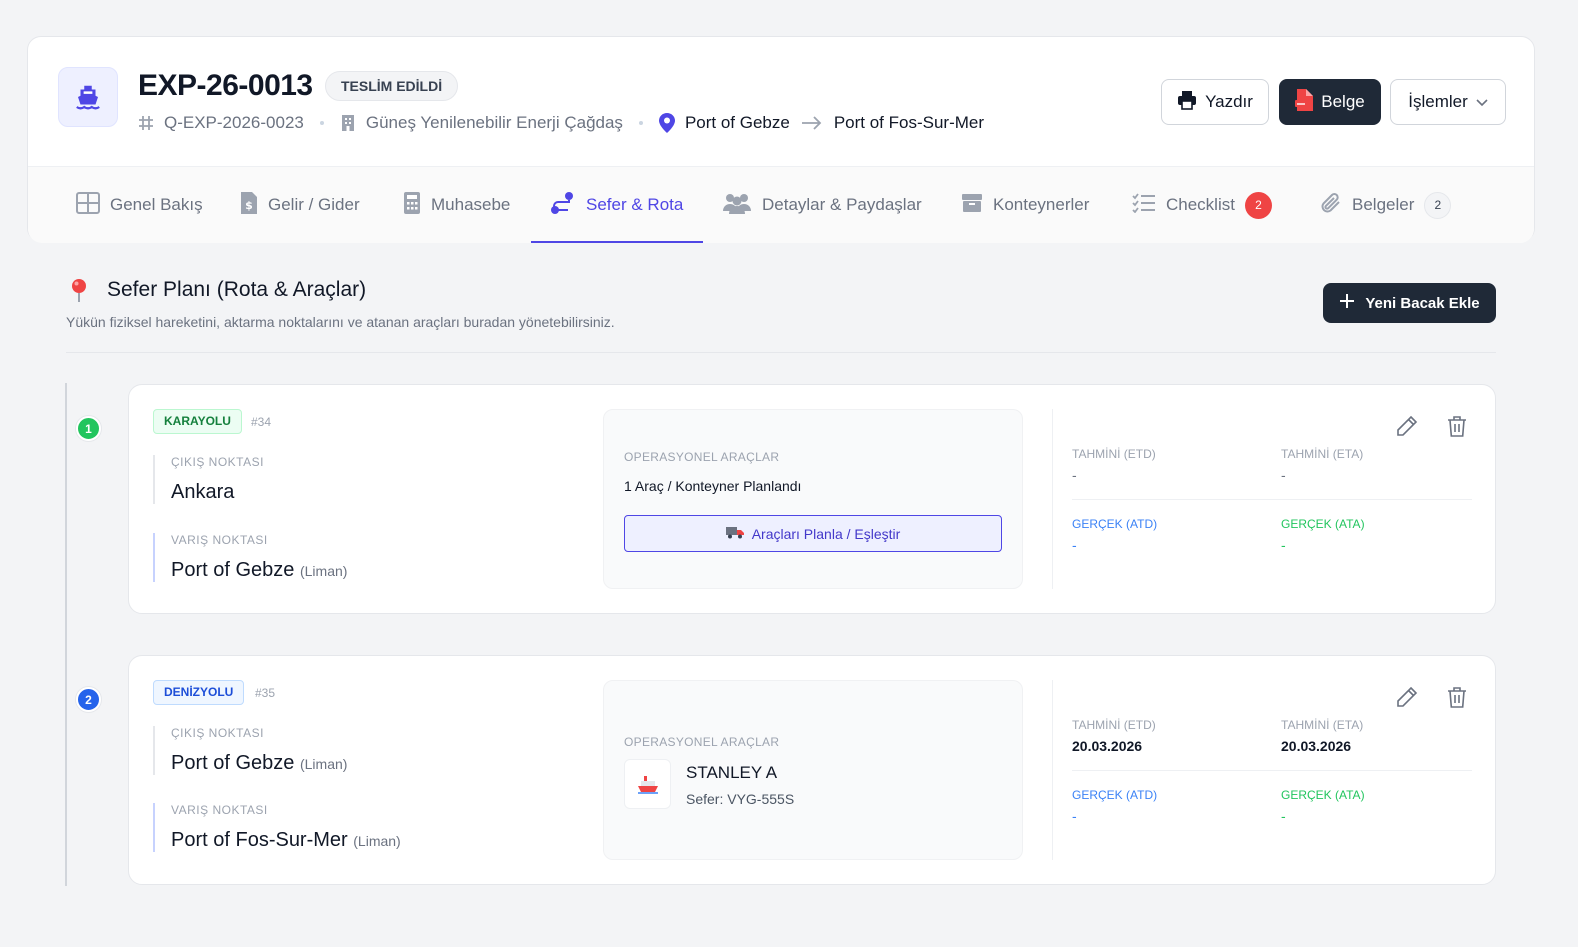  Describe the element at coordinates (259, 570) in the screenshot. I see `destination-value: Port of Gebze (Liman)` at that location.